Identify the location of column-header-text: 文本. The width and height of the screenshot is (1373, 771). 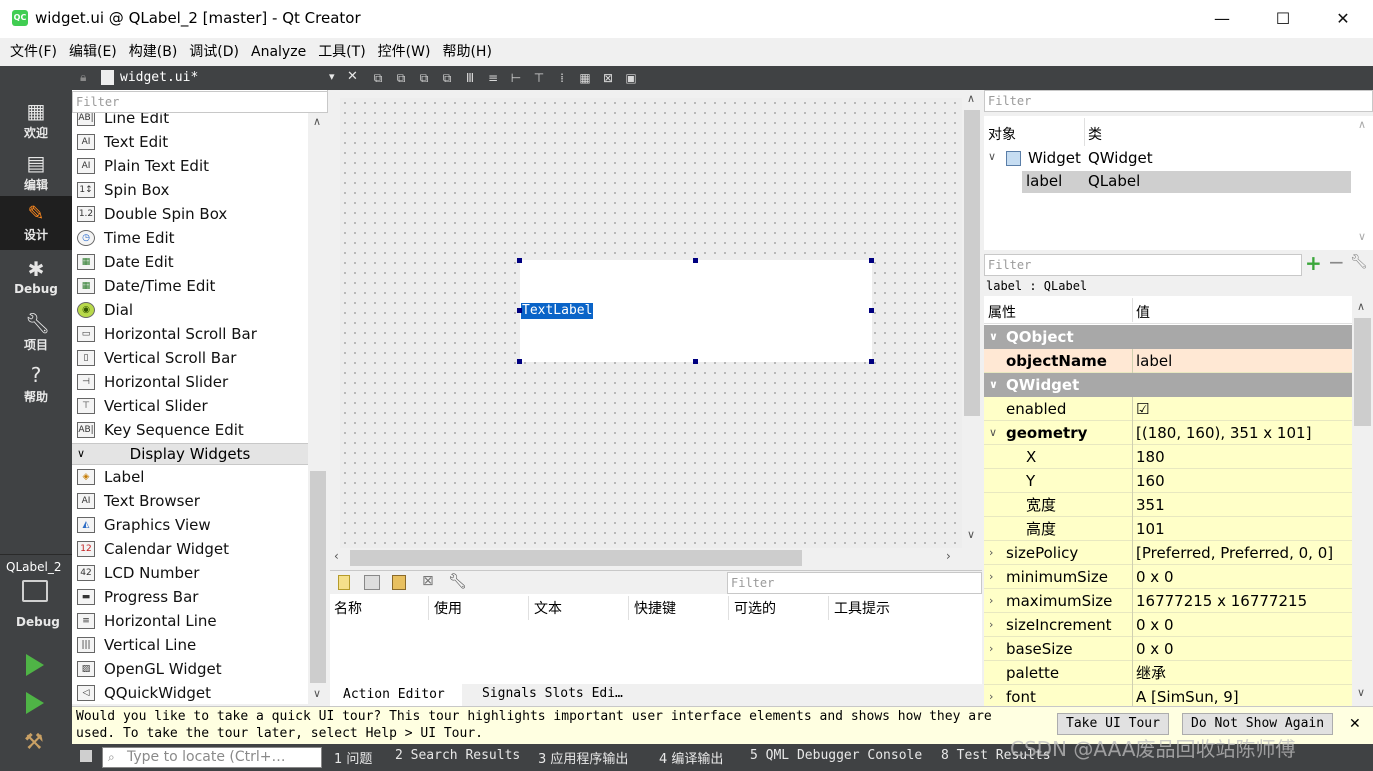
(548, 608).